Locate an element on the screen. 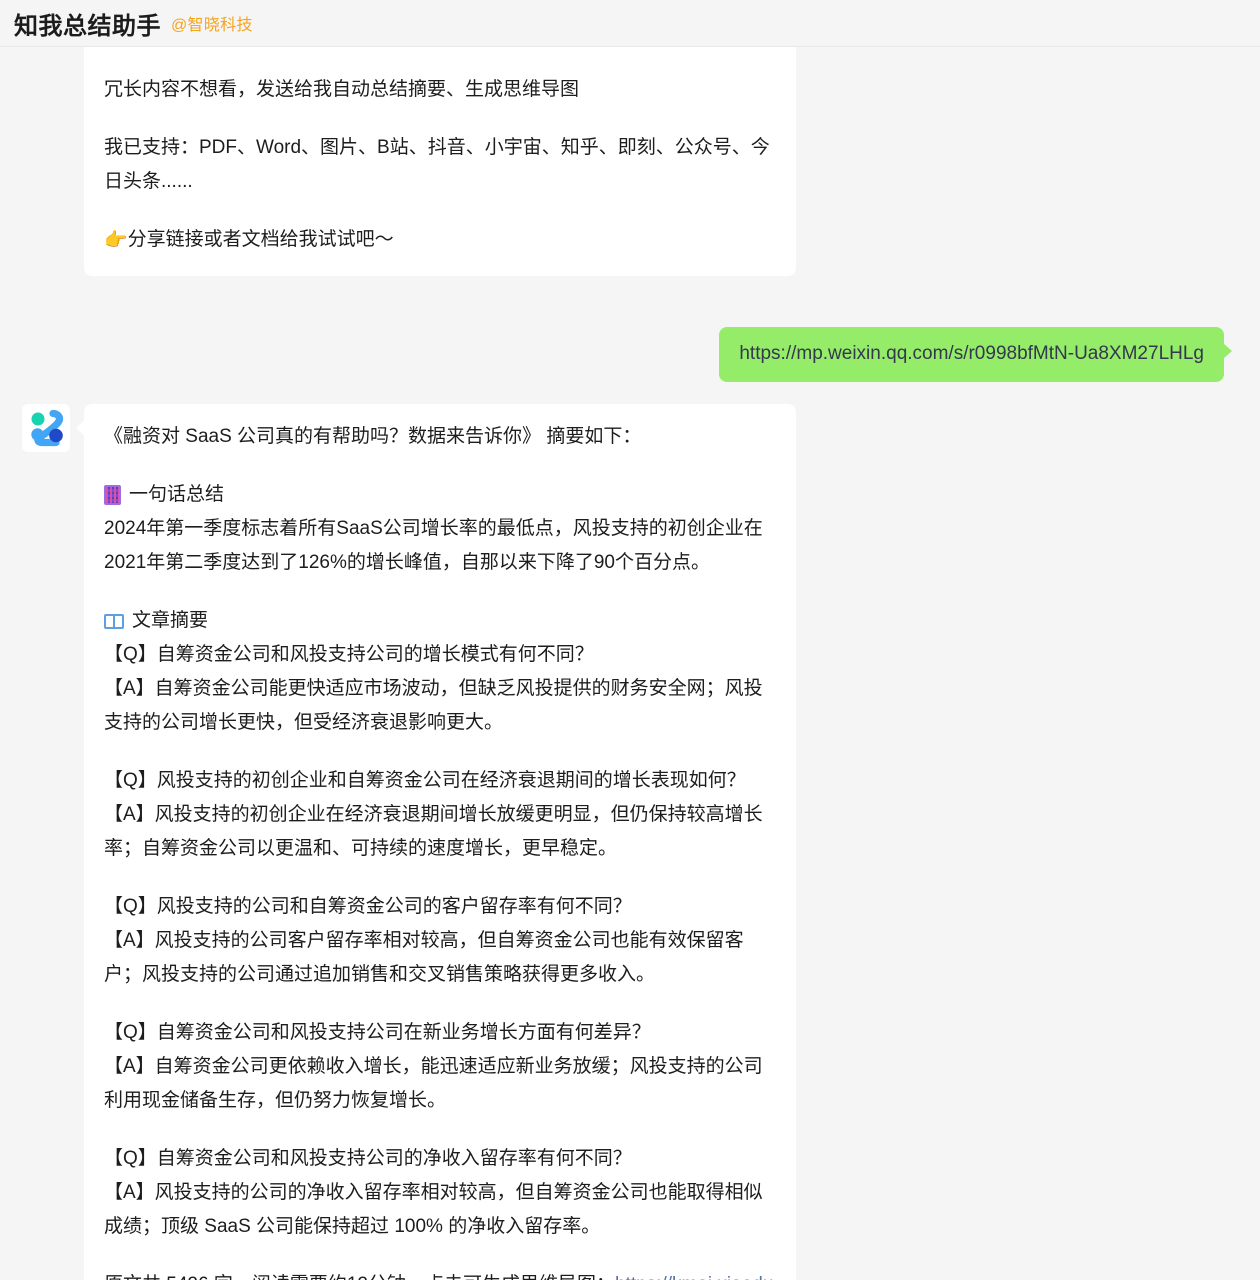 Image resolution: width=1260 pixels, height=1280 pixels. abacus-icon is located at coordinates (112, 495).